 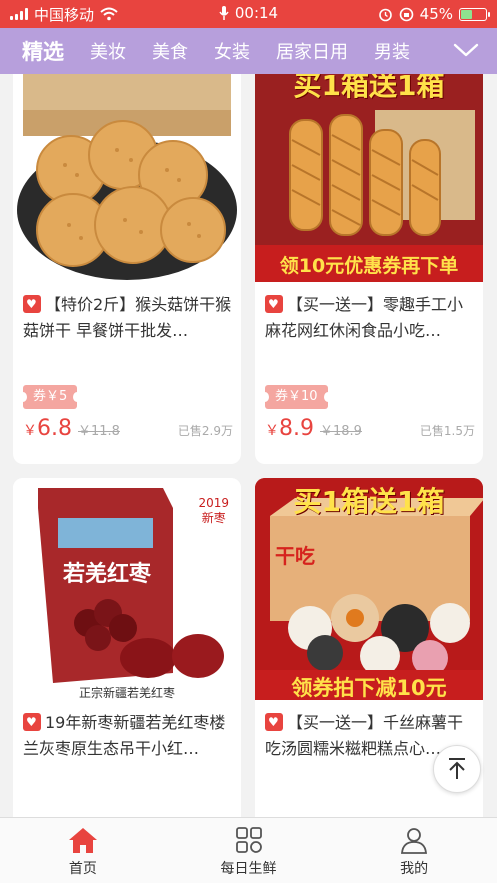 What do you see at coordinates (127, 178) in the screenshot?
I see `product-image-biscuits` at bounding box center [127, 178].